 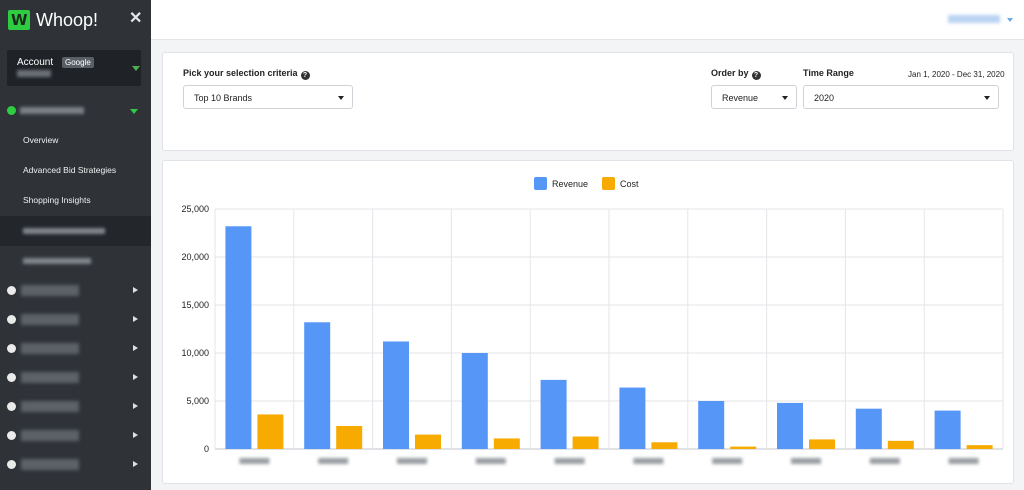 I want to click on sidebar-item-advanced-bid-strategies: Advanced Bid Strategies, so click(x=75, y=171).